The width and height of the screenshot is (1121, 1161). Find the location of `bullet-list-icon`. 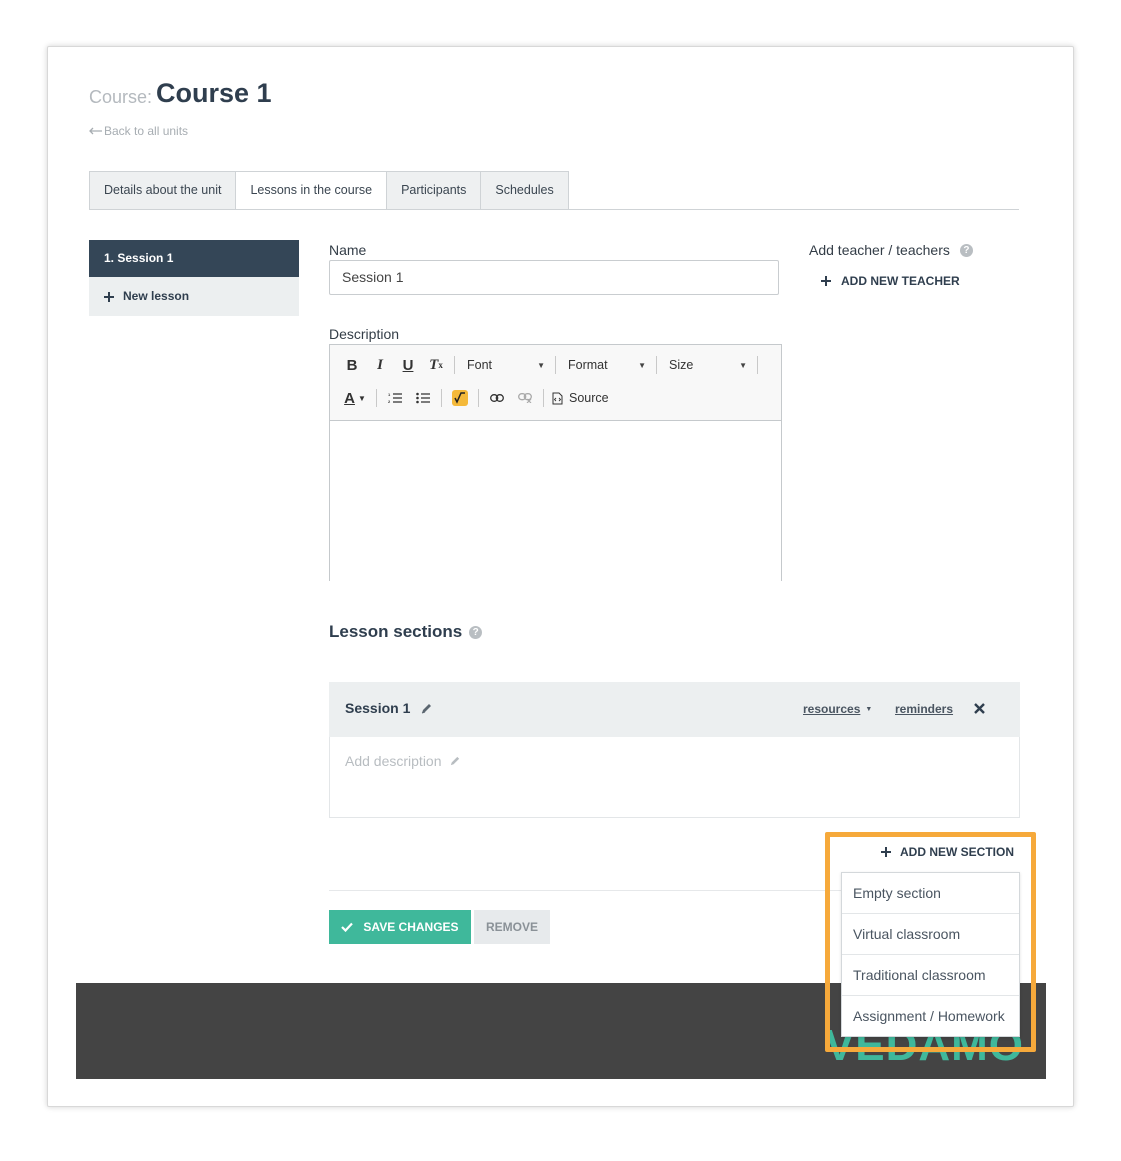

bullet-list-icon is located at coordinates (423, 398).